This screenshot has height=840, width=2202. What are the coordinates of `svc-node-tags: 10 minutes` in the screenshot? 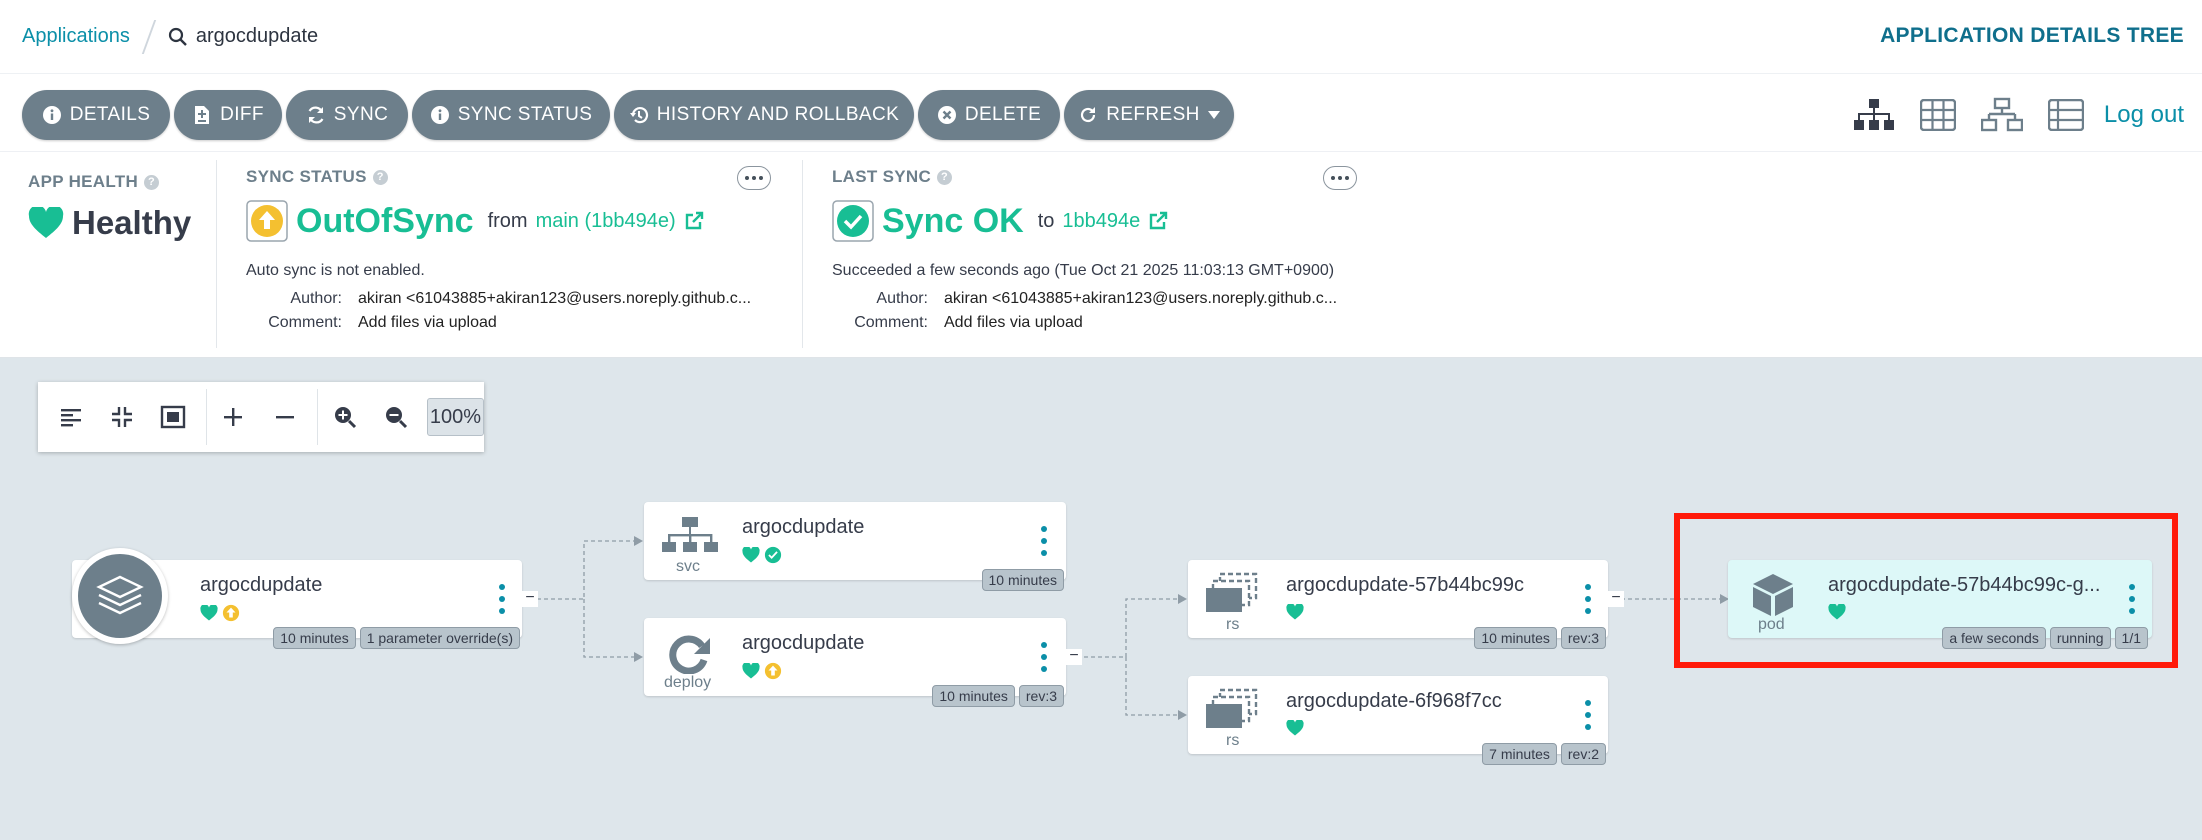 It's located at (1022, 580).